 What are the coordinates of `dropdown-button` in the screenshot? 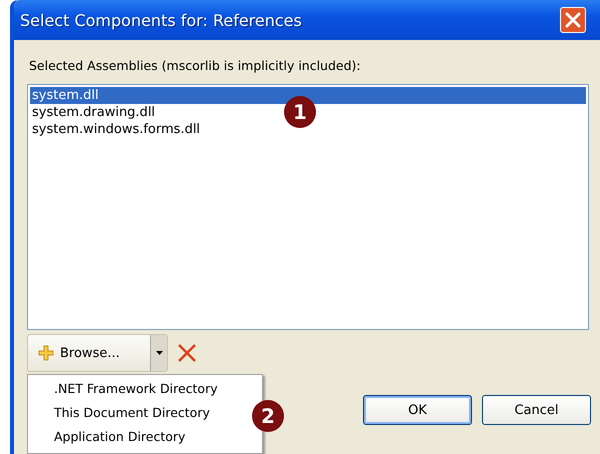 It's located at (158, 353).